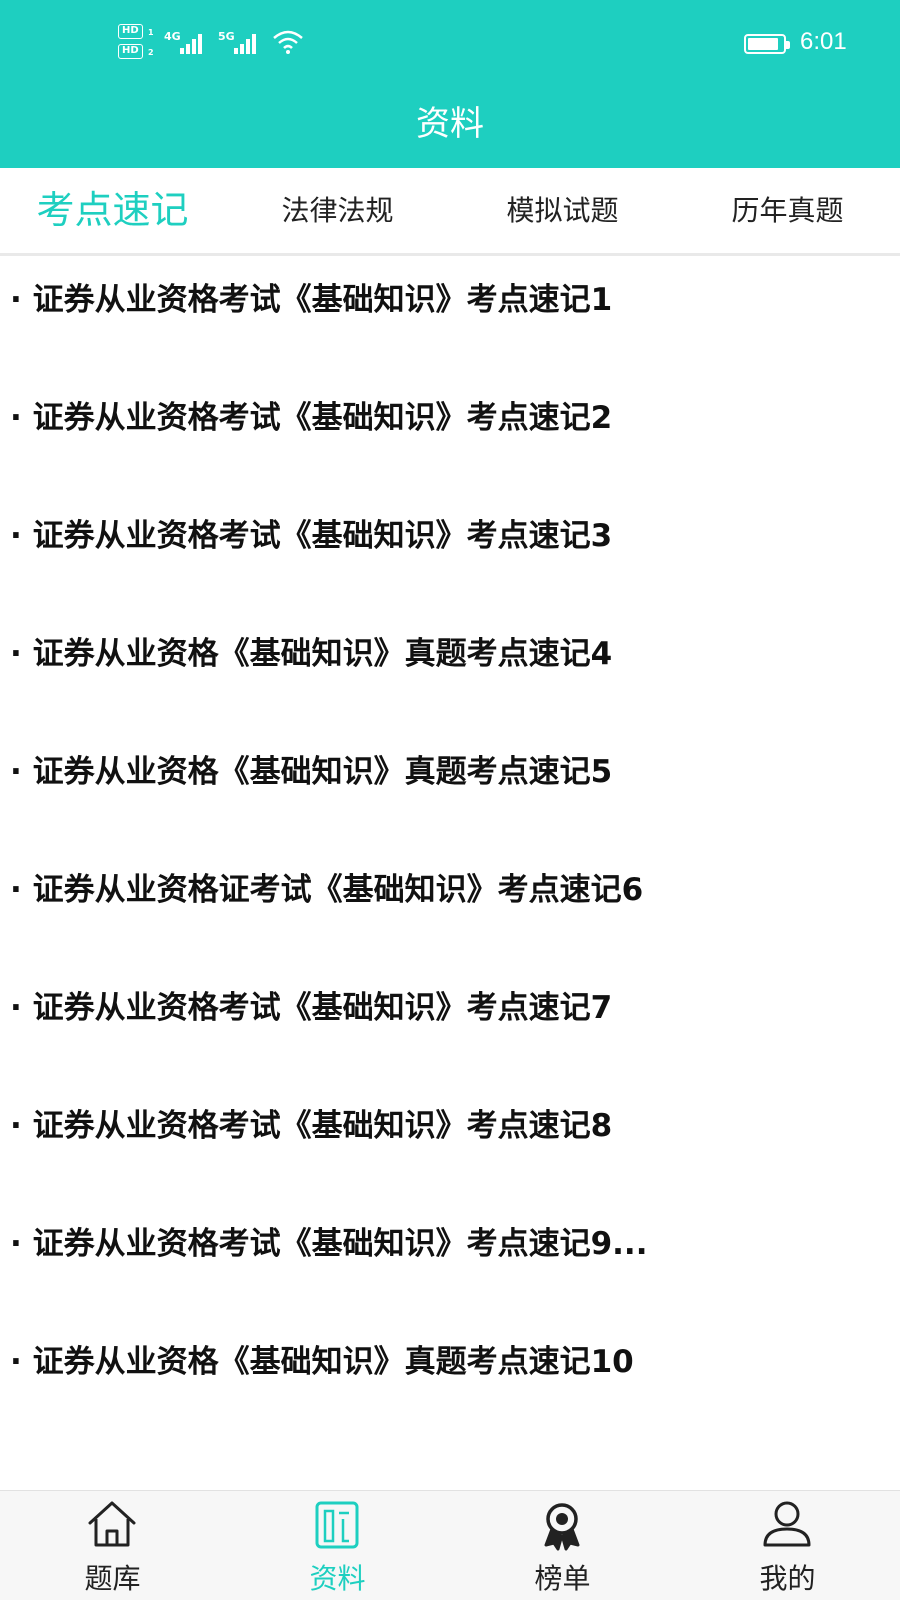  What do you see at coordinates (787, 1578) in the screenshot?
I see `nav-label: 我的` at bounding box center [787, 1578].